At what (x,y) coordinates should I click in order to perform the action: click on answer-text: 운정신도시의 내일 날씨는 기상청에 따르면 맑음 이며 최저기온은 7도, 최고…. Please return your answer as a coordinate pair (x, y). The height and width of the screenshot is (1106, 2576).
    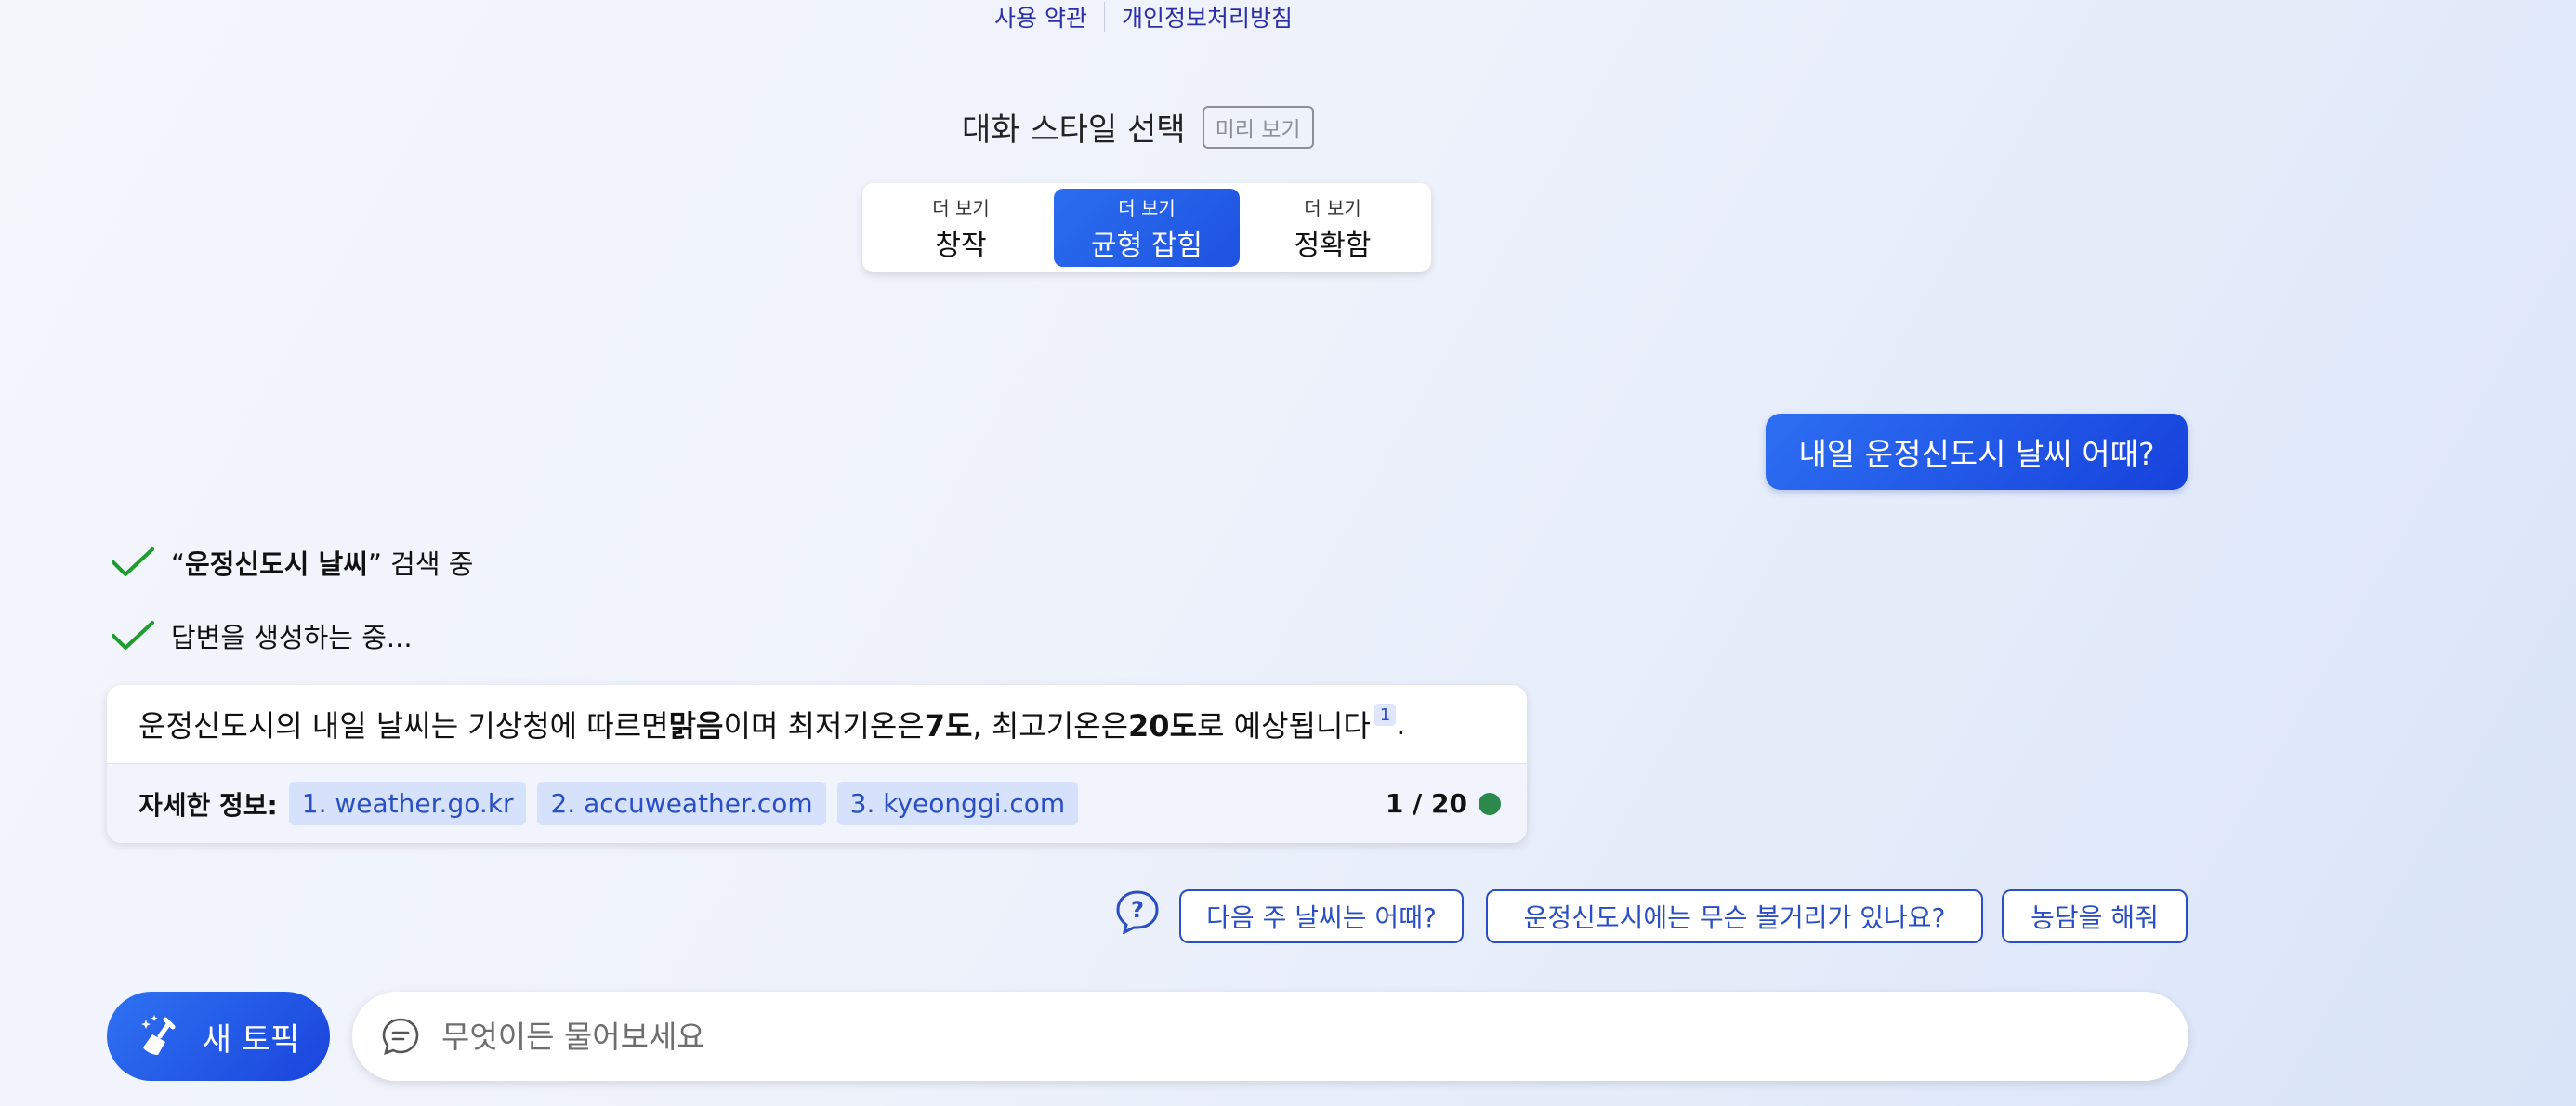
    Looking at the image, I should click on (772, 724).